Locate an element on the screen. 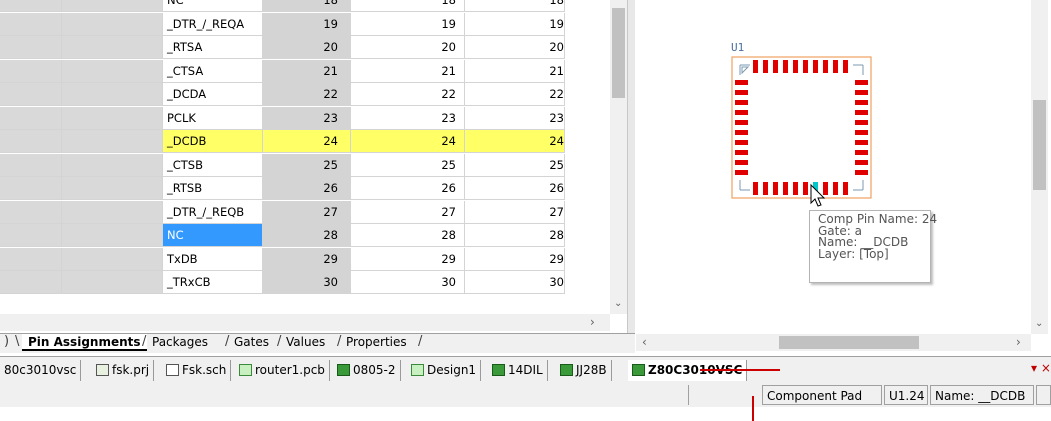 The image size is (1051, 421). pin-number-cell: 20 is located at coordinates (307, 47).